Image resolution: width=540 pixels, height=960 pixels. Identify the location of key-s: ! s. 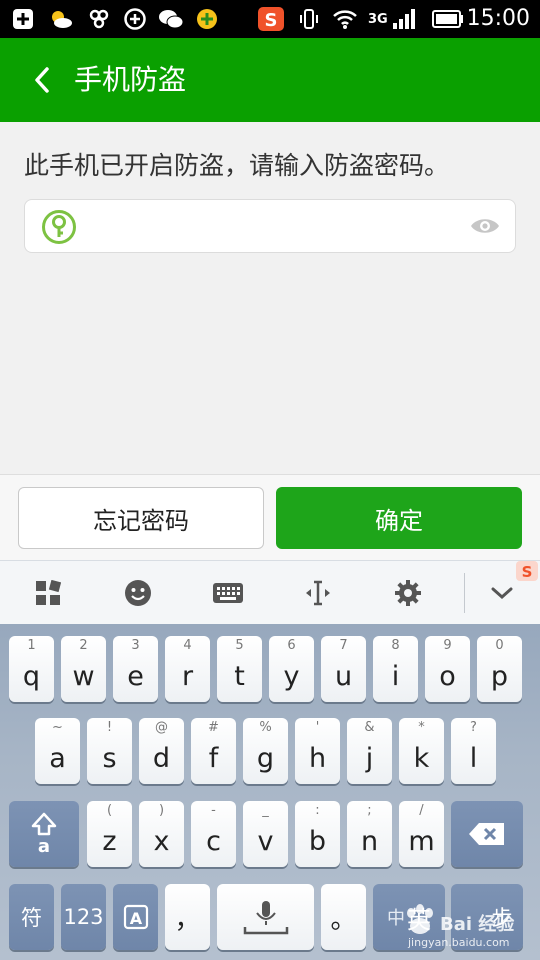
(109, 751).